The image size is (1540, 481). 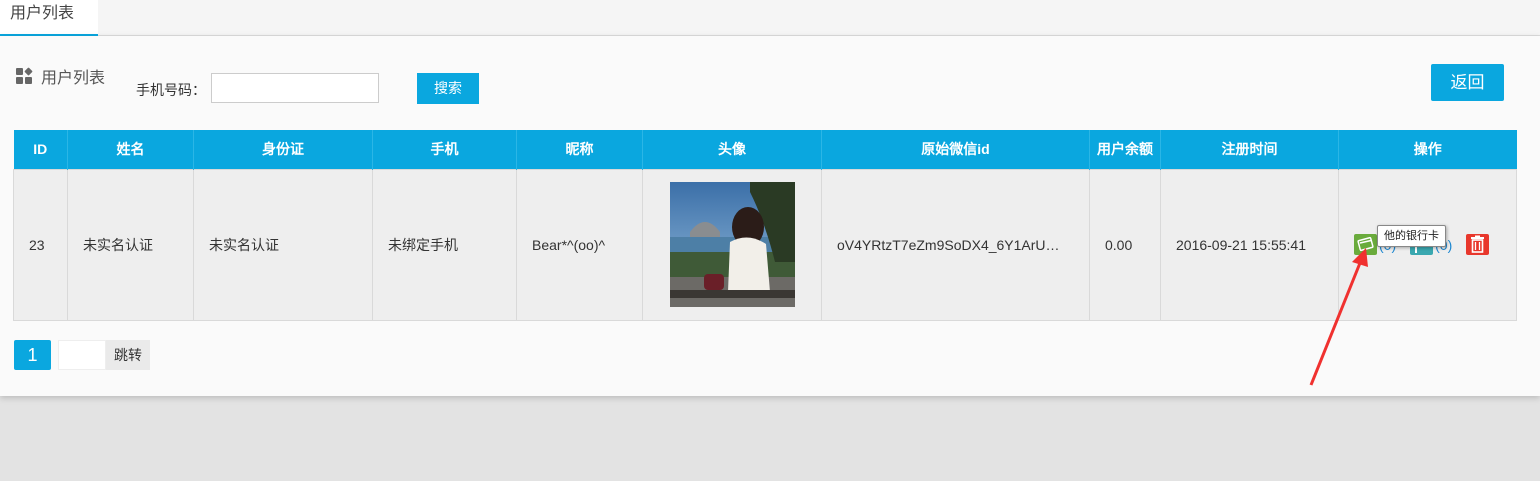 I want to click on page-1-button: 1, so click(x=32, y=355).